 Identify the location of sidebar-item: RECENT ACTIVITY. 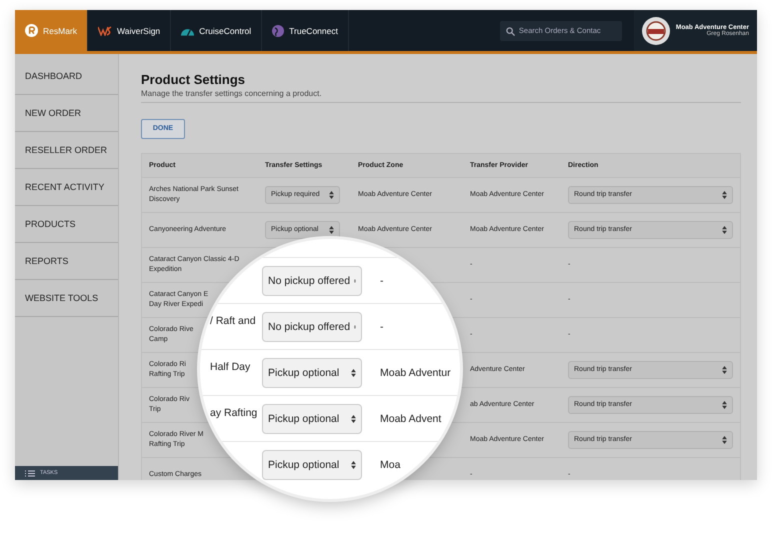
(66, 187).